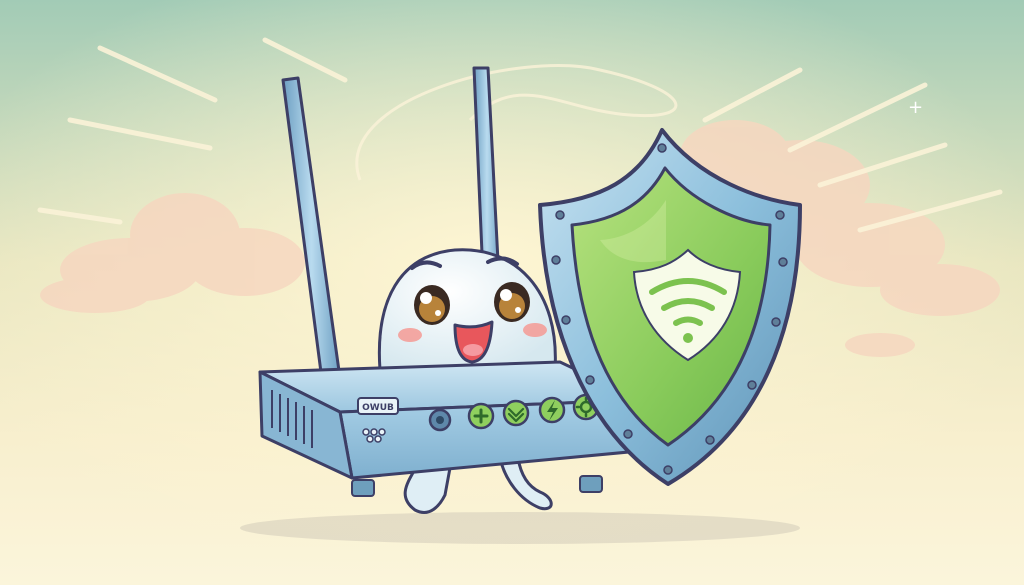 This screenshot has height=585, width=1024. Describe the element at coordinates (520, 528) in the screenshot. I see `ground-shadow` at that location.